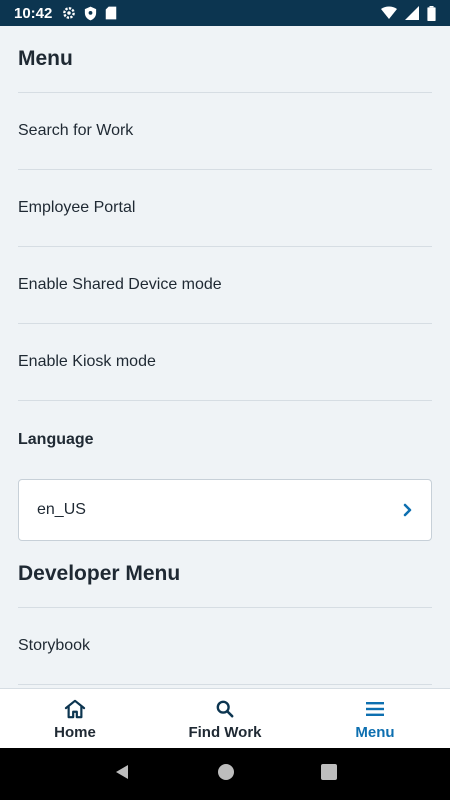 The height and width of the screenshot is (800, 450). I want to click on battery-icon, so click(431, 13).